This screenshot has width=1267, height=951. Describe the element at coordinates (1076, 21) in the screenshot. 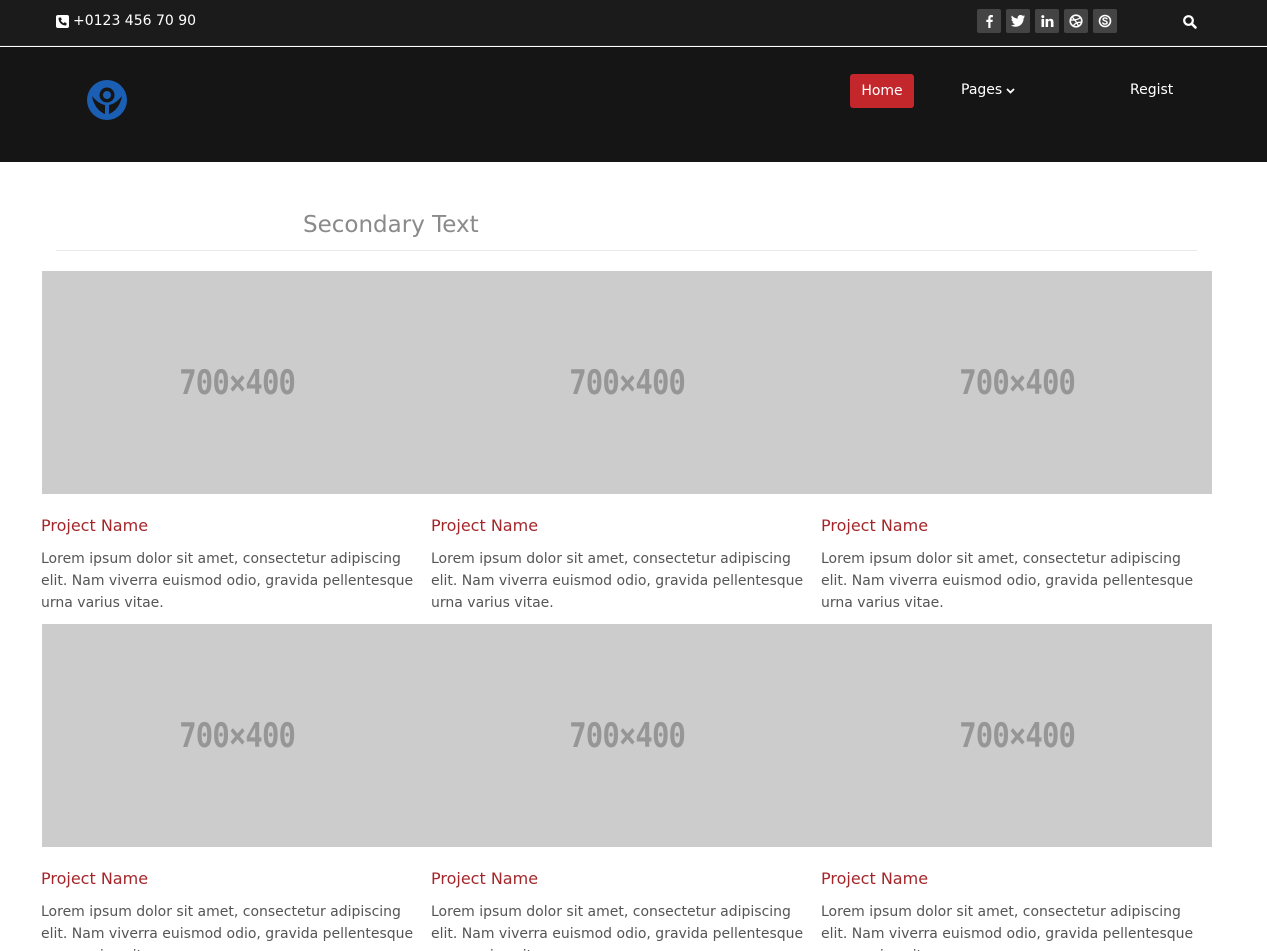

I see `dribbble-icon` at that location.